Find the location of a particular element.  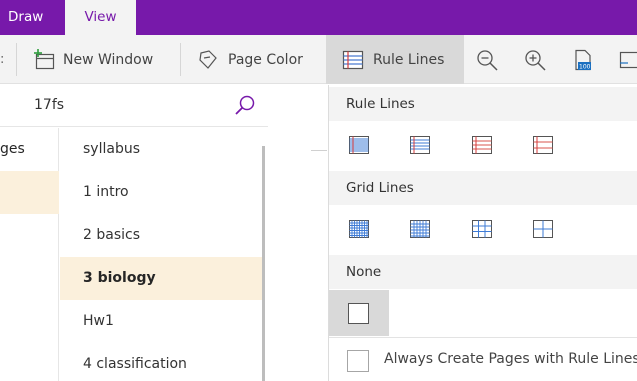

ribbon-tab-bar: Draw View is located at coordinates (318, 17).